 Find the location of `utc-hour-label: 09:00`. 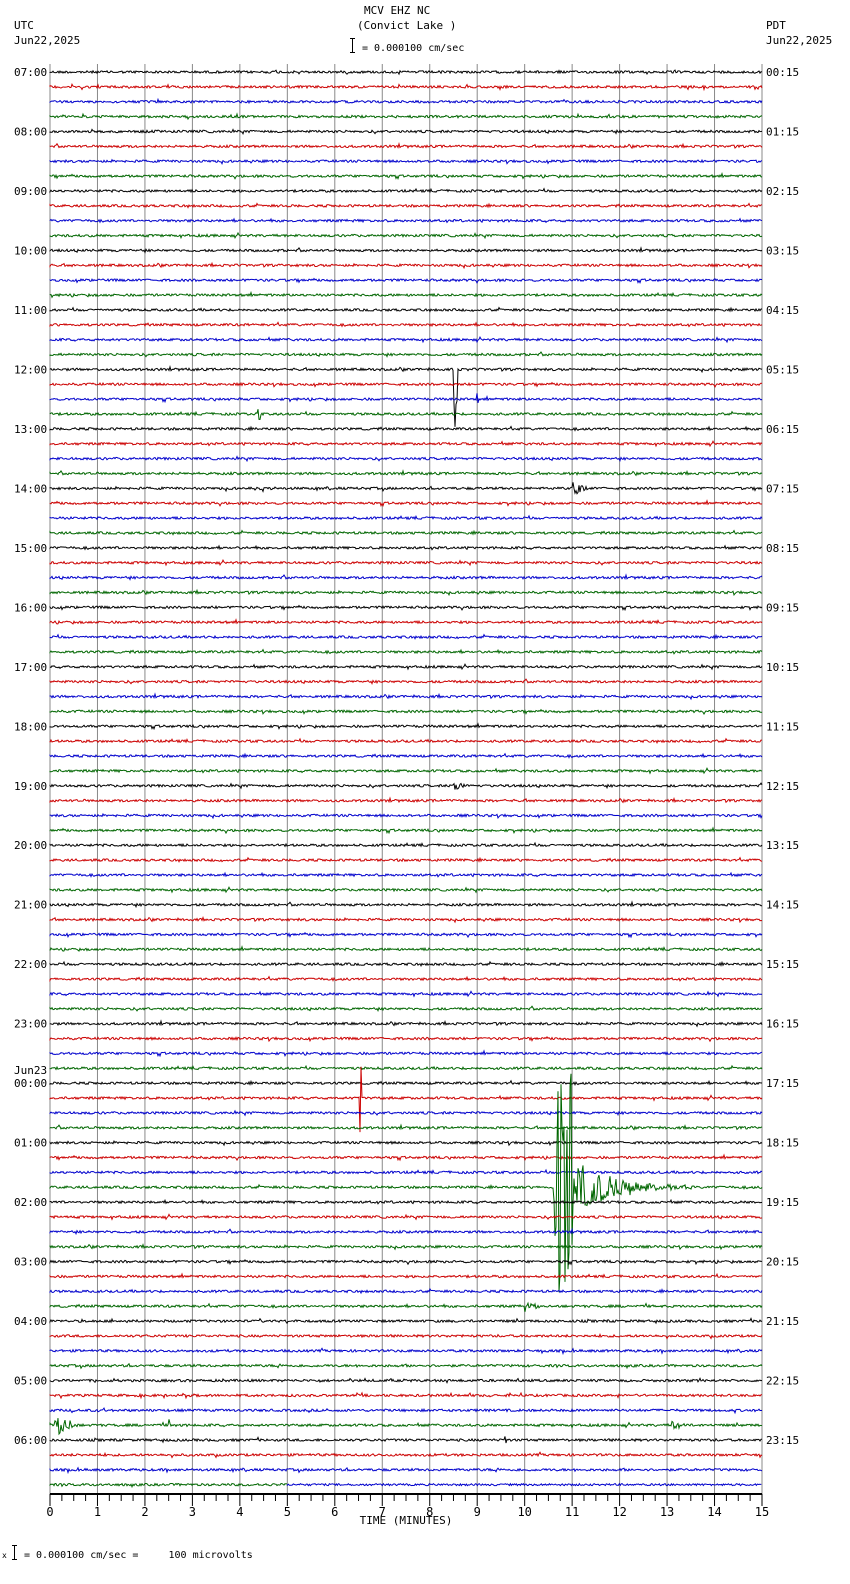

utc-hour-label: 09:00 is located at coordinates (30, 191).